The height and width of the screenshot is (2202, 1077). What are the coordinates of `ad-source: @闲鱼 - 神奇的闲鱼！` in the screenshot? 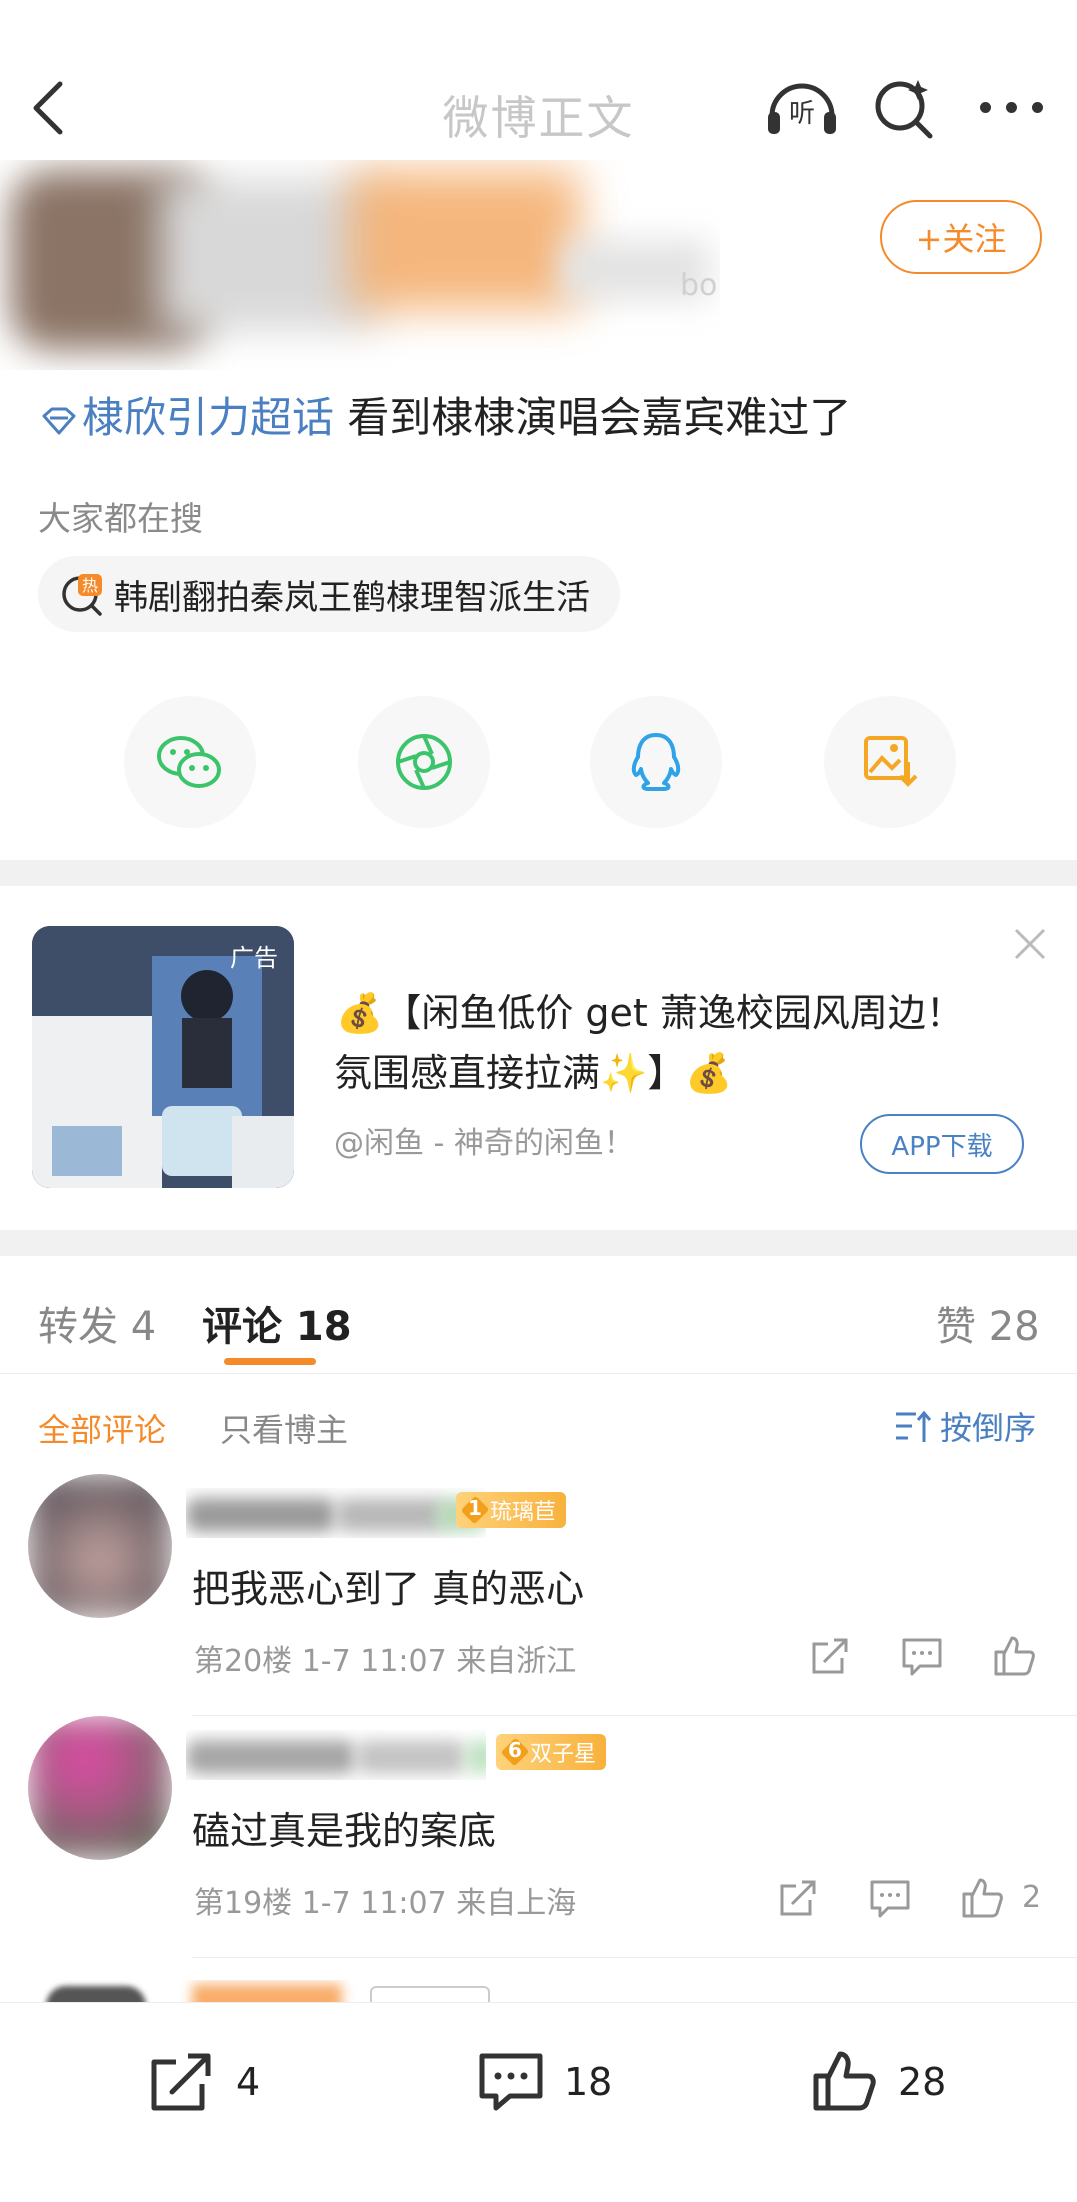 It's located at (484, 1143).